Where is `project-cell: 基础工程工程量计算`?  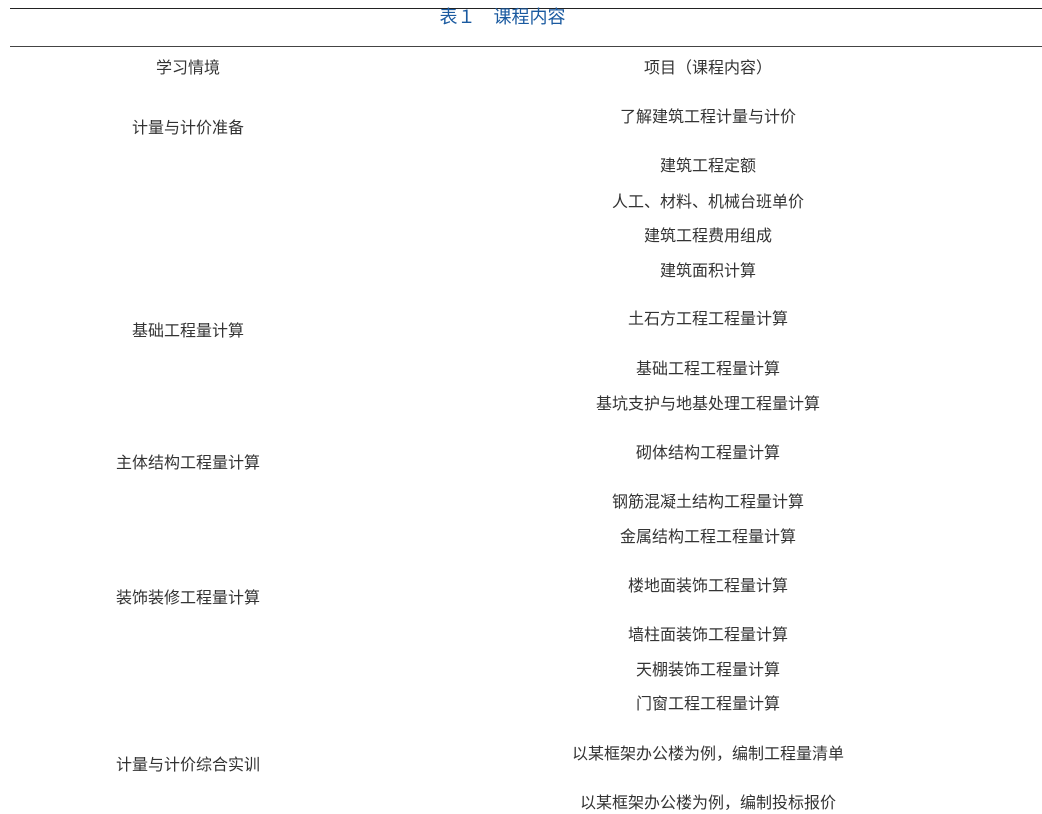
project-cell: 基础工程工程量计算 is located at coordinates (707, 368).